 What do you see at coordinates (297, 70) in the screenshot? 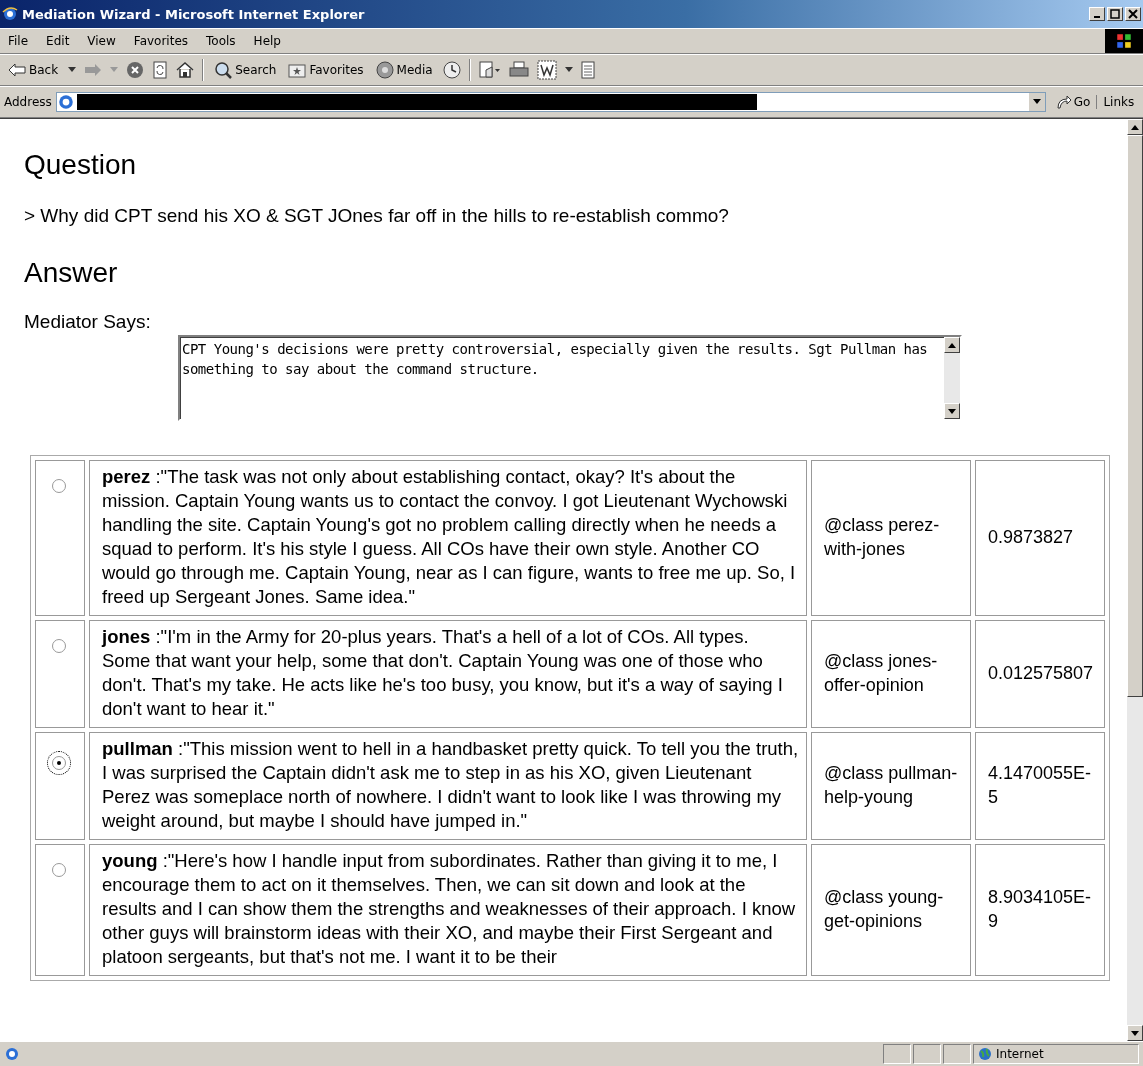
I see `star-folder-icon` at bounding box center [297, 70].